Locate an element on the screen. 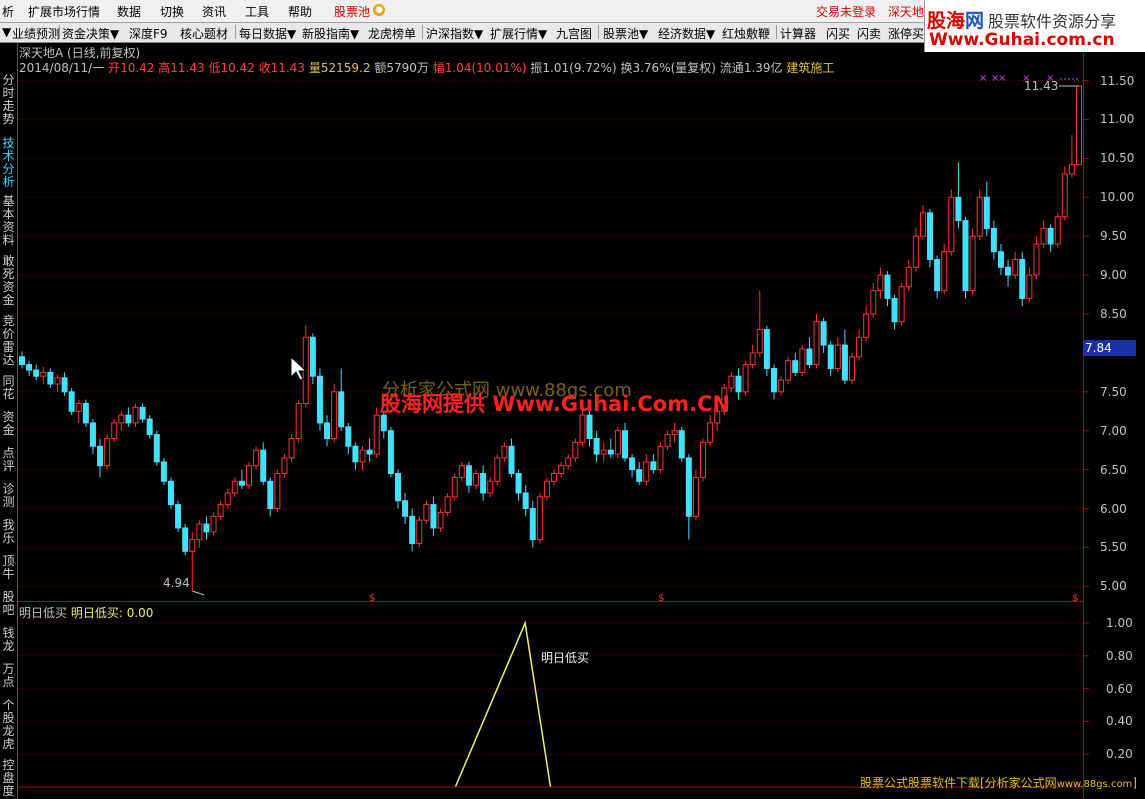 The height and width of the screenshot is (799, 1145). price-tick-label: 9.50 is located at coordinates (1113, 236).